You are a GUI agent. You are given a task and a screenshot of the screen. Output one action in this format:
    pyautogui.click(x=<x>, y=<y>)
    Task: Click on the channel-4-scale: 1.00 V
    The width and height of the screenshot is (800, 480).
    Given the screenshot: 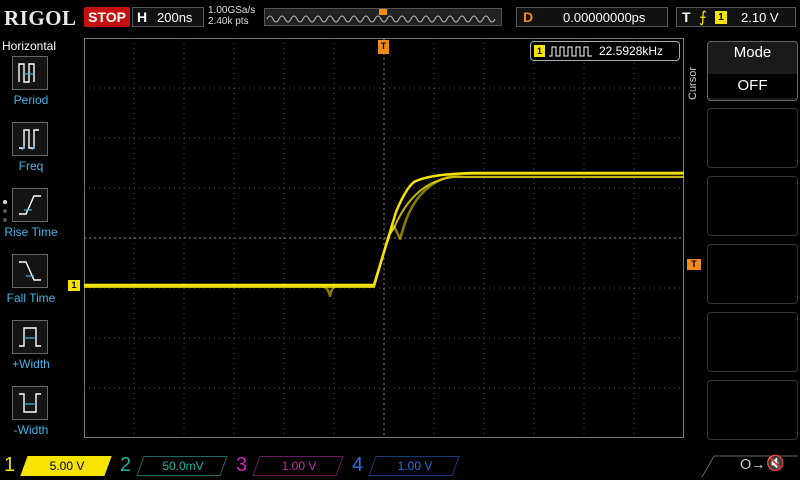 What is the action you would take?
    pyautogui.click(x=415, y=466)
    